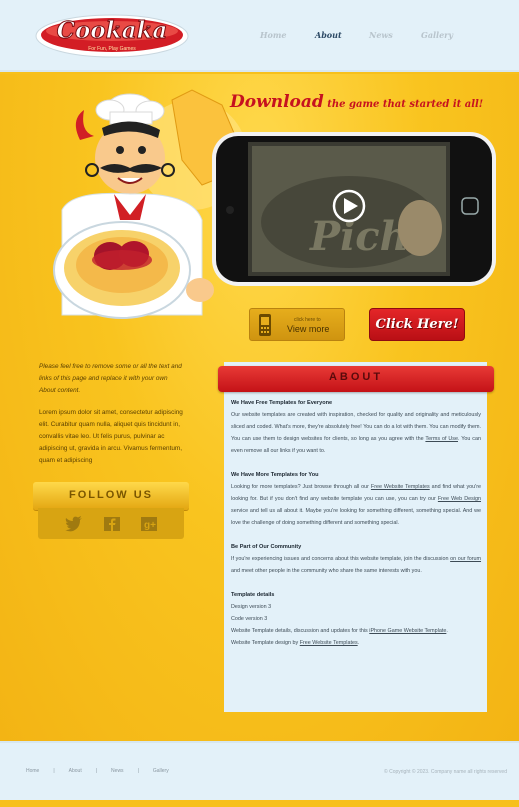 Image resolution: width=519 pixels, height=807 pixels. I want to click on iphone-game-template-link: iPhone Game Website Template, so click(407, 631).